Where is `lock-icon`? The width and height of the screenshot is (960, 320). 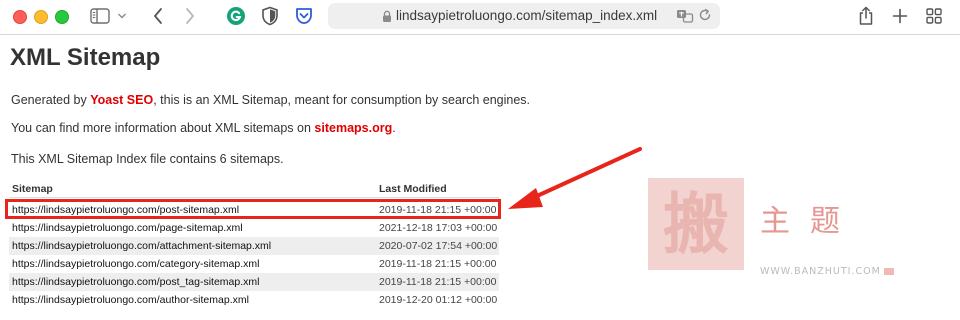
lock-icon is located at coordinates (387, 16).